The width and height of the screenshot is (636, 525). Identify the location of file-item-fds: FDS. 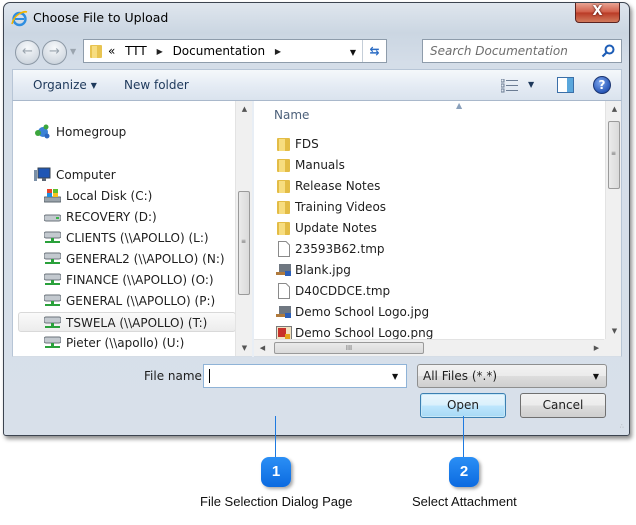
(434, 144).